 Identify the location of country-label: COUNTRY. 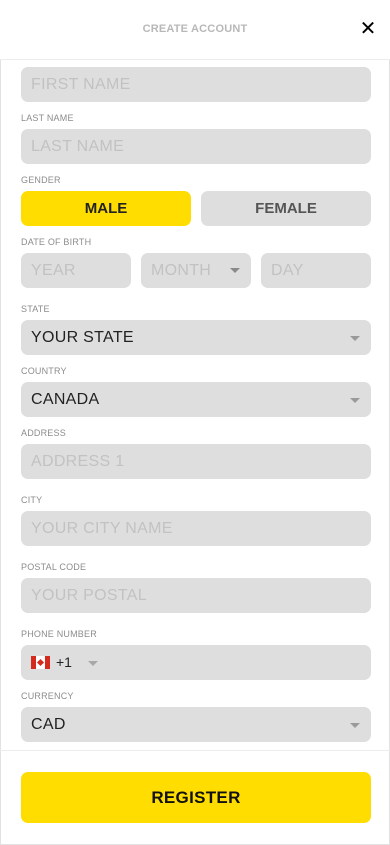
(44, 371).